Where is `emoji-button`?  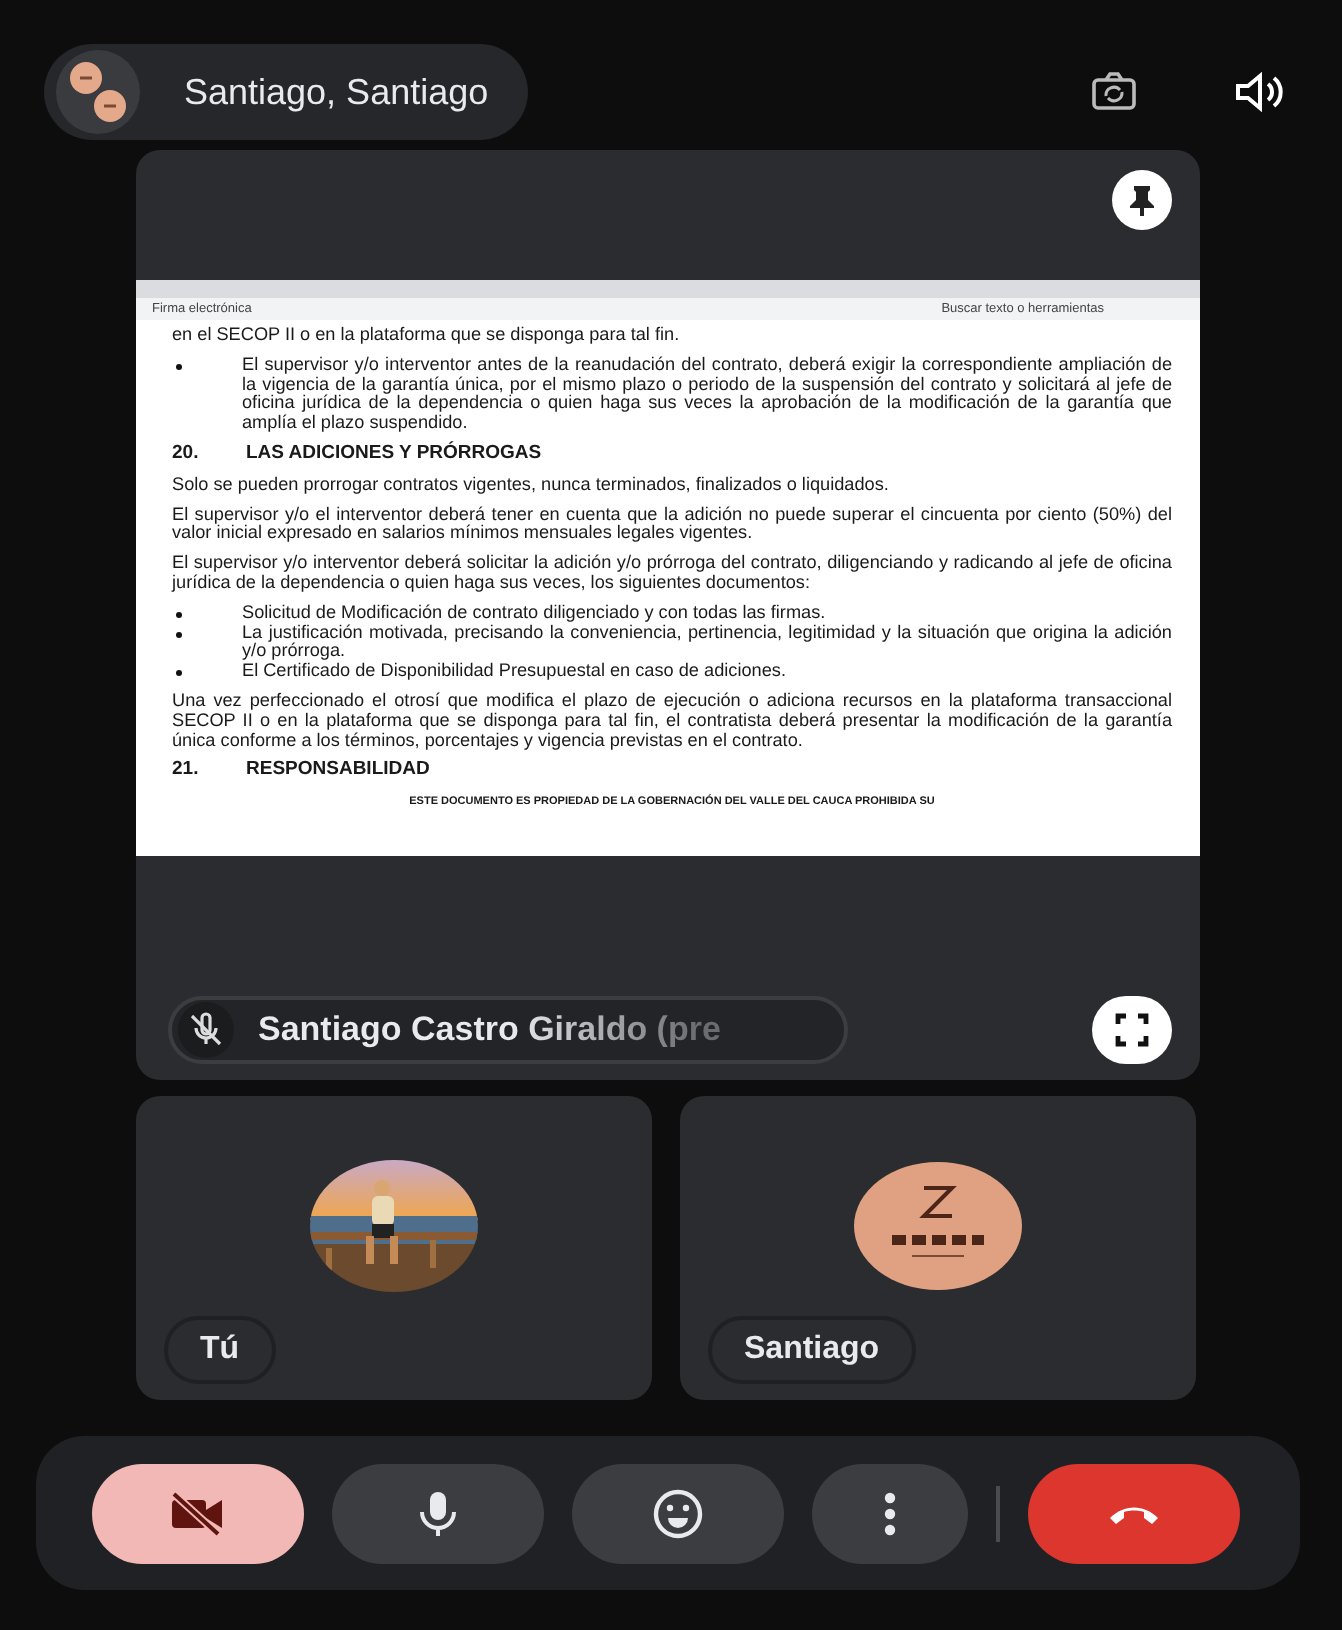
emoji-button is located at coordinates (678, 1513).